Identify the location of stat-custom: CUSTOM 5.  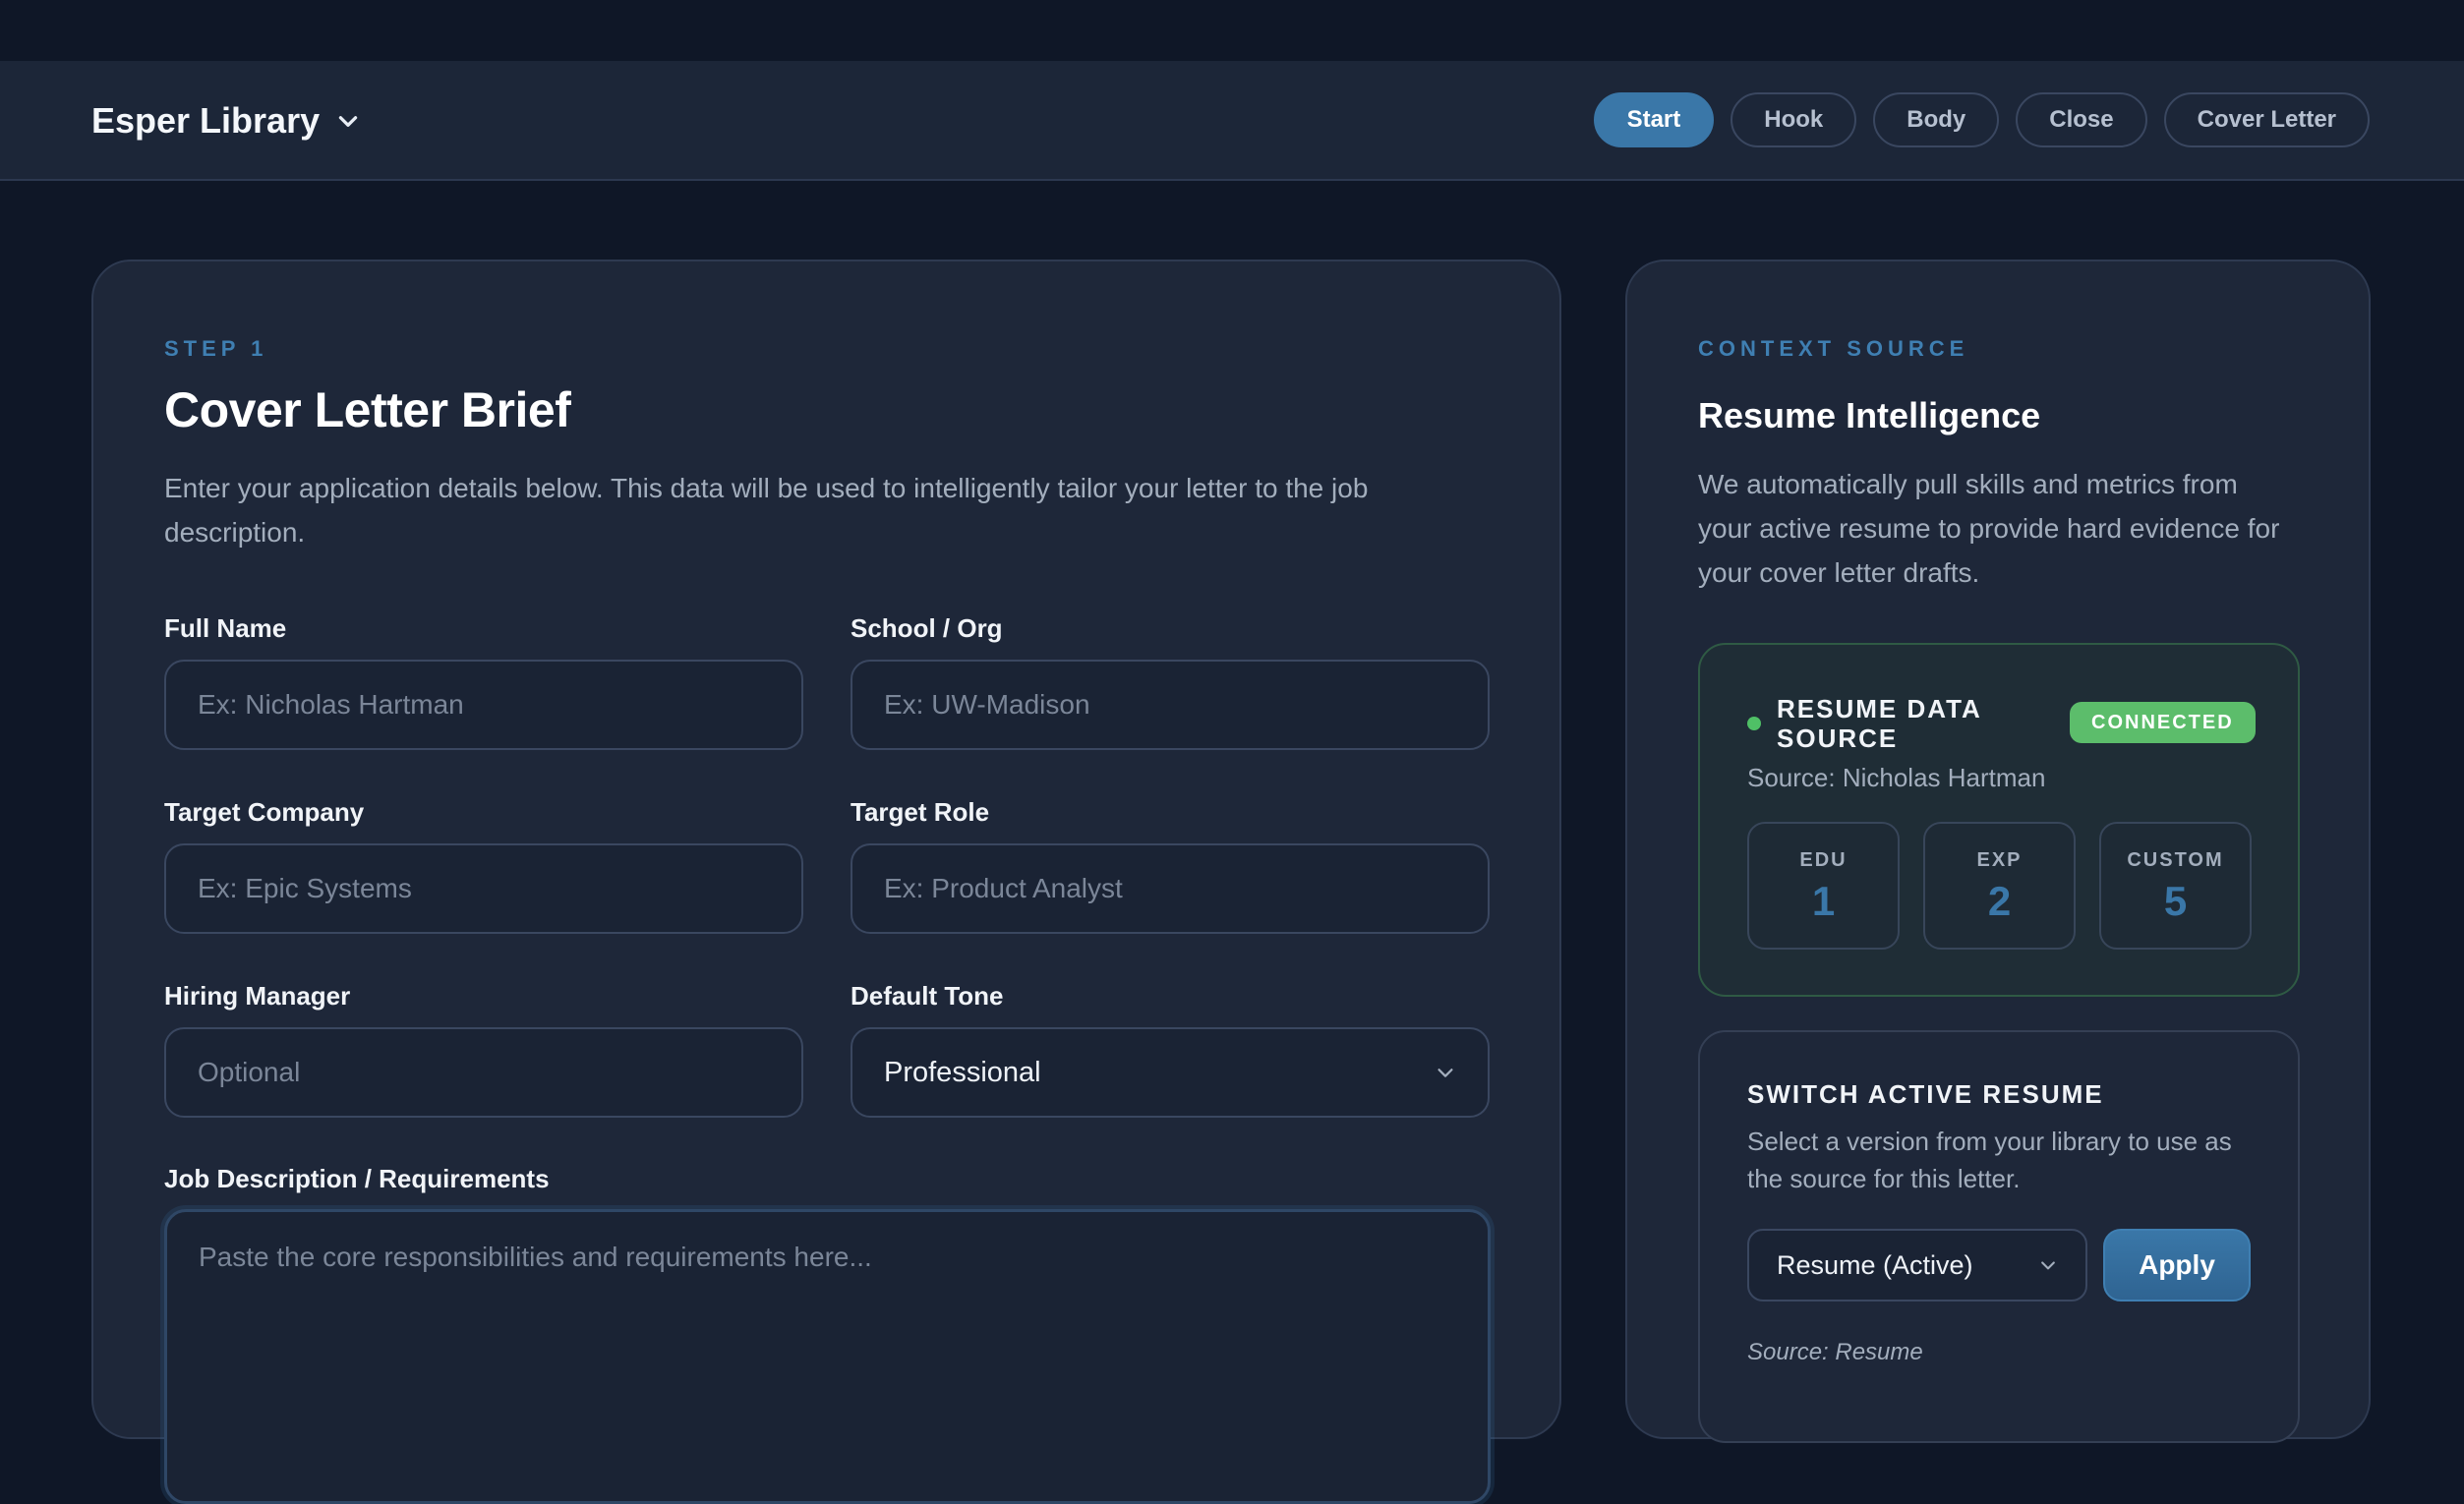
(2175, 886).